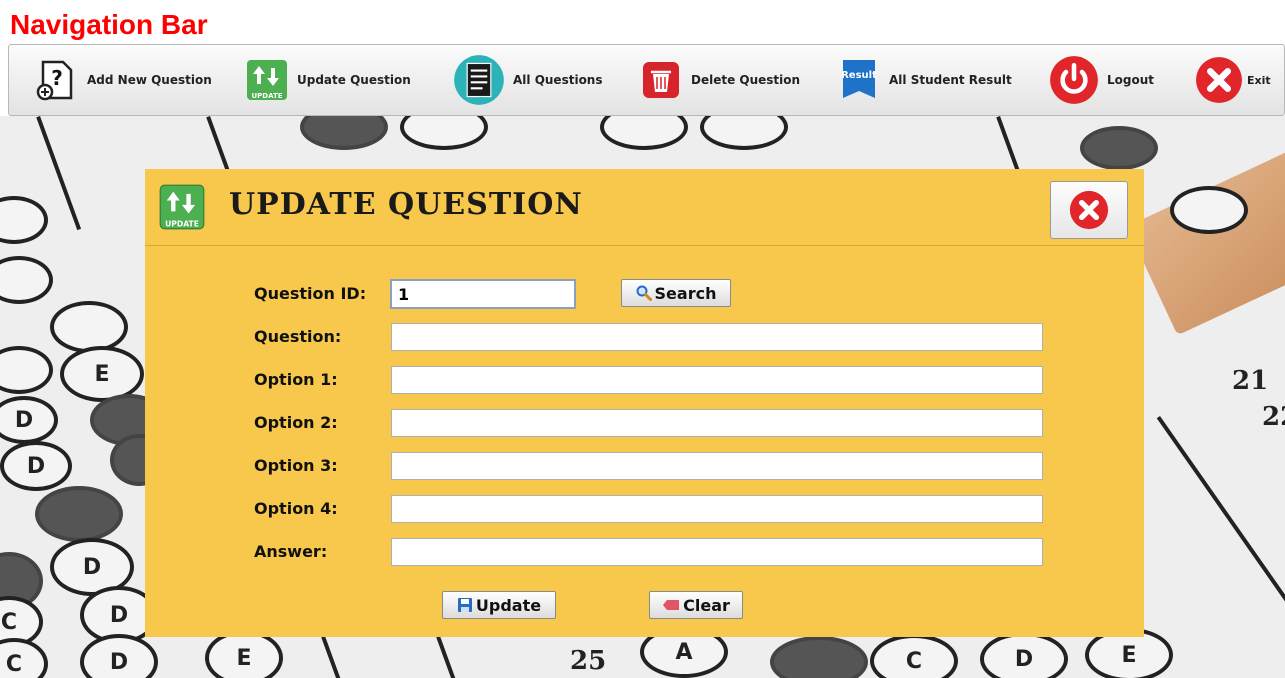 This screenshot has height=678, width=1285. What do you see at coordinates (310, 293) in the screenshot?
I see `question-id-label: Question ID:` at bounding box center [310, 293].